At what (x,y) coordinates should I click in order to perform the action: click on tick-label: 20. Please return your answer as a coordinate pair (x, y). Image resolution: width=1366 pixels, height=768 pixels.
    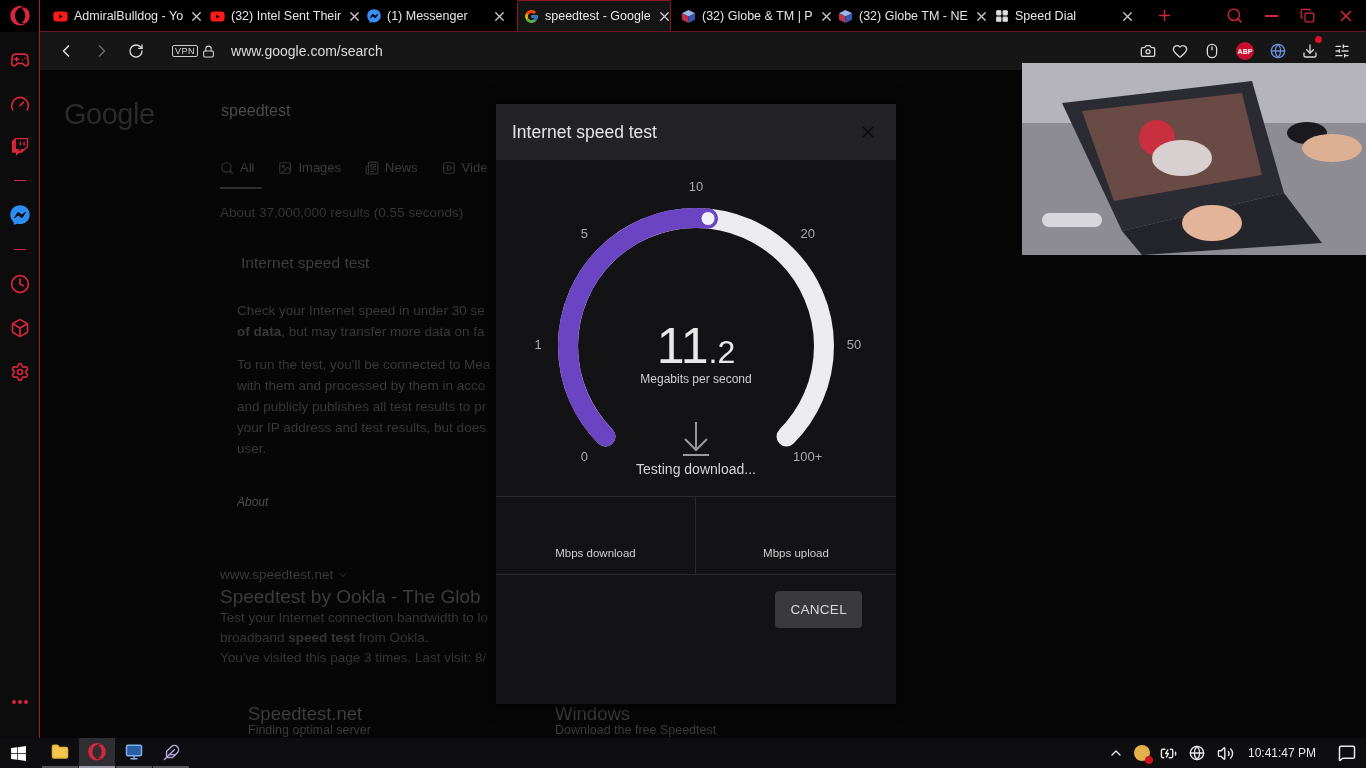
    Looking at the image, I should click on (807, 233).